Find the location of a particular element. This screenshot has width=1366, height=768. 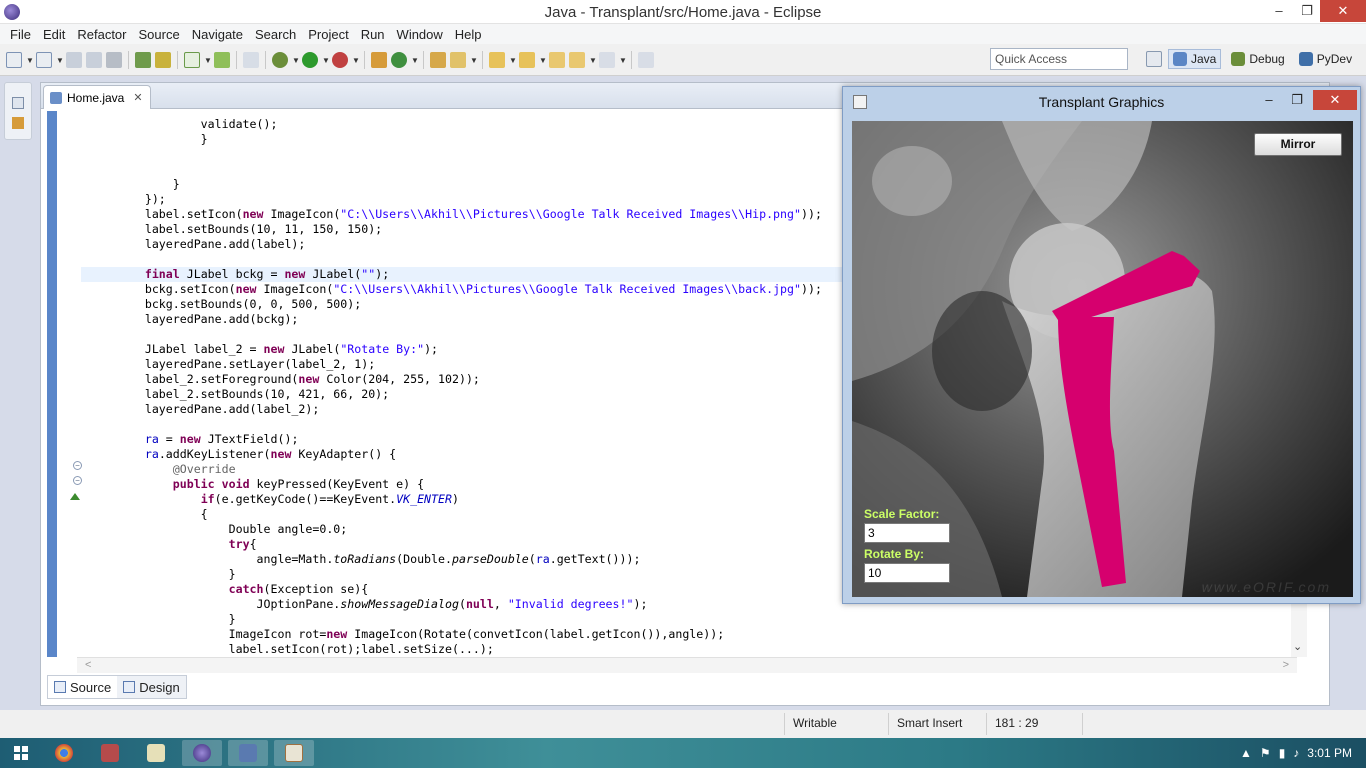

search-icon is located at coordinates (458, 60).